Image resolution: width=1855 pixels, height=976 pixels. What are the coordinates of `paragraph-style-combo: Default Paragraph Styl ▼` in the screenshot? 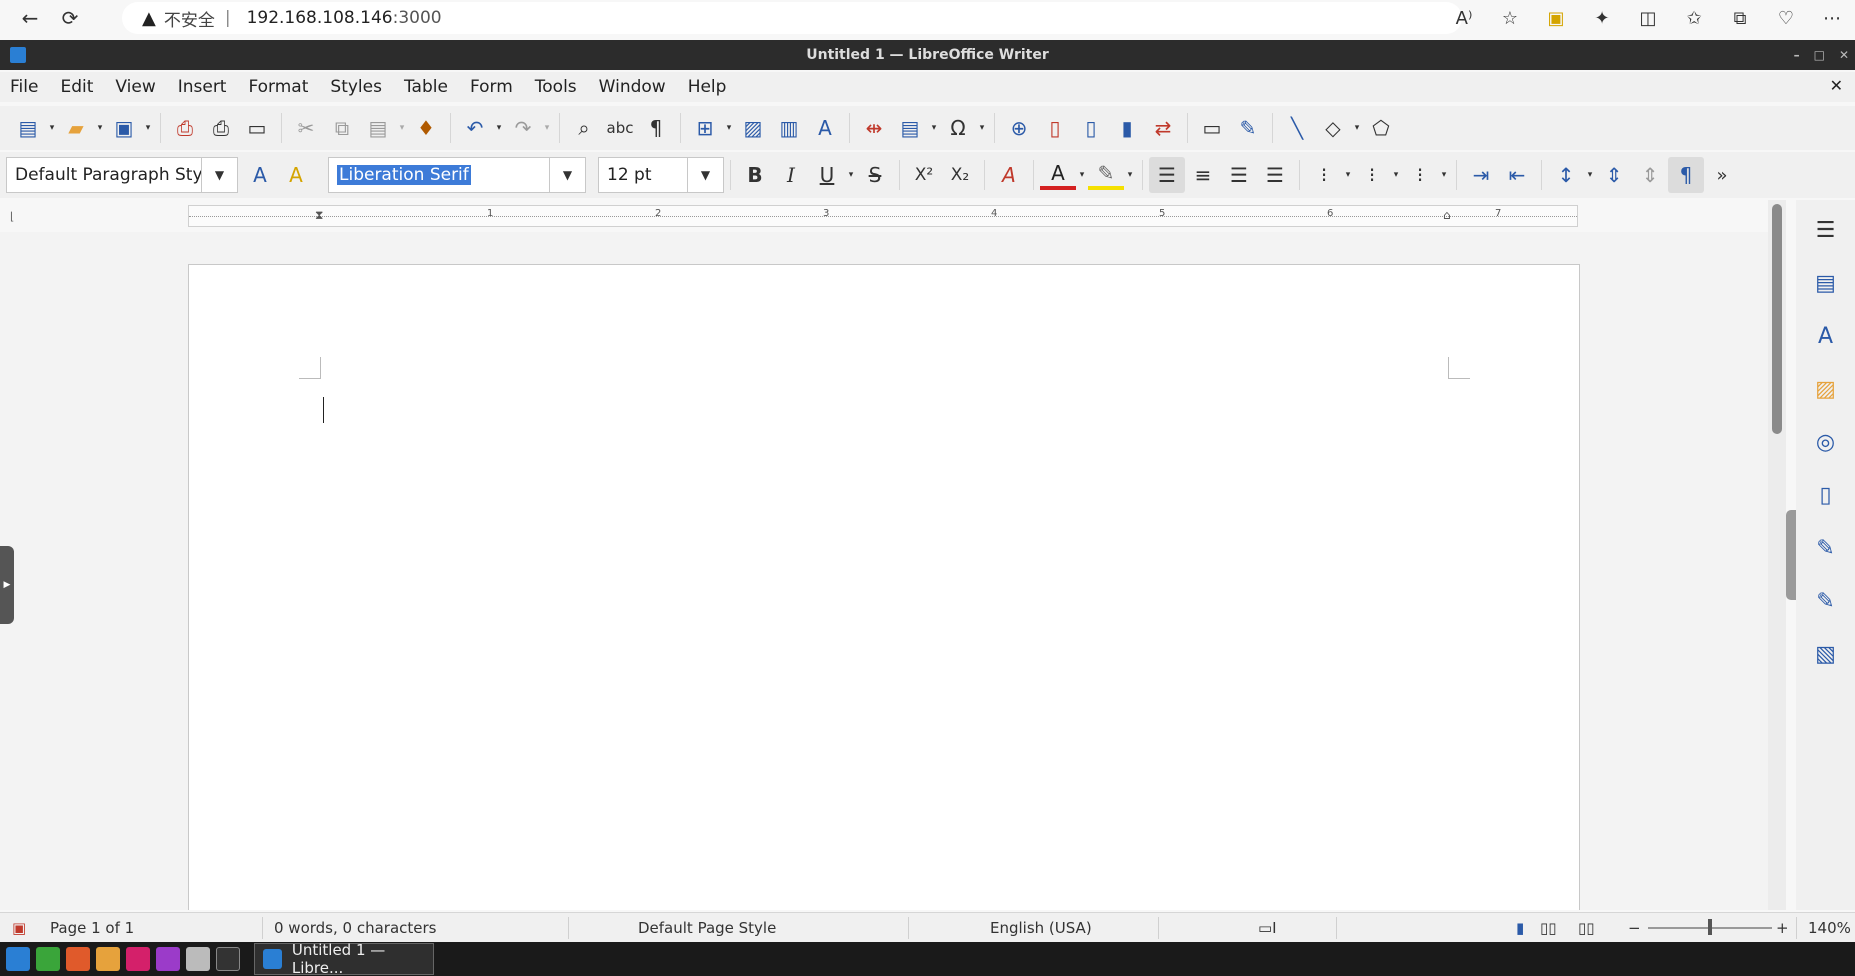 It's located at (122, 175).